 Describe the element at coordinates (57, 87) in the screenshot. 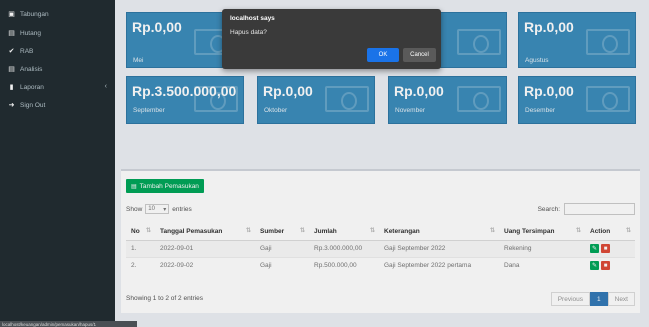

I see `sidebar-item-laporan: ▮ Laporan ‹` at that location.